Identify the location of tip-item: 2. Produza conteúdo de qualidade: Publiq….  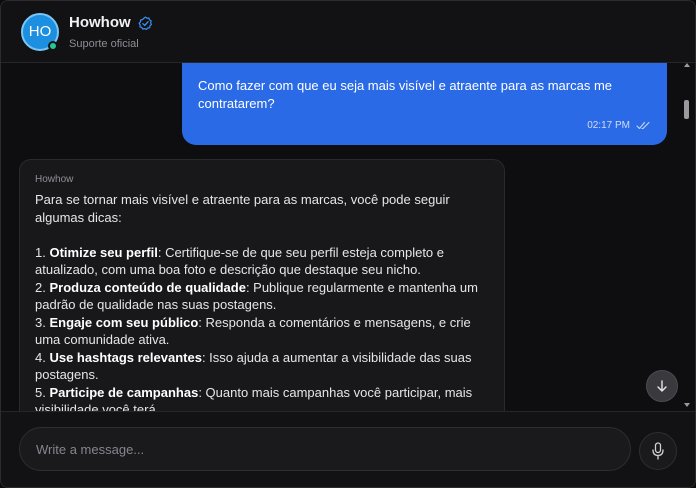
(256, 296).